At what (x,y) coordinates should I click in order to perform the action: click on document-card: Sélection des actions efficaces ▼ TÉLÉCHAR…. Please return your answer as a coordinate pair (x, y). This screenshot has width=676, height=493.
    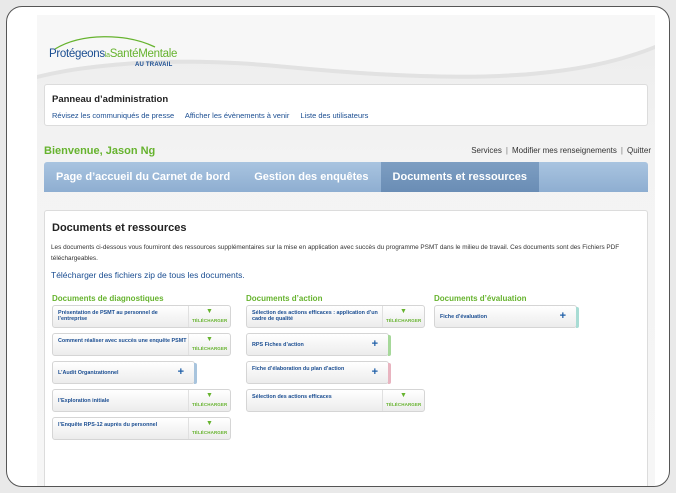
    Looking at the image, I should click on (335, 400).